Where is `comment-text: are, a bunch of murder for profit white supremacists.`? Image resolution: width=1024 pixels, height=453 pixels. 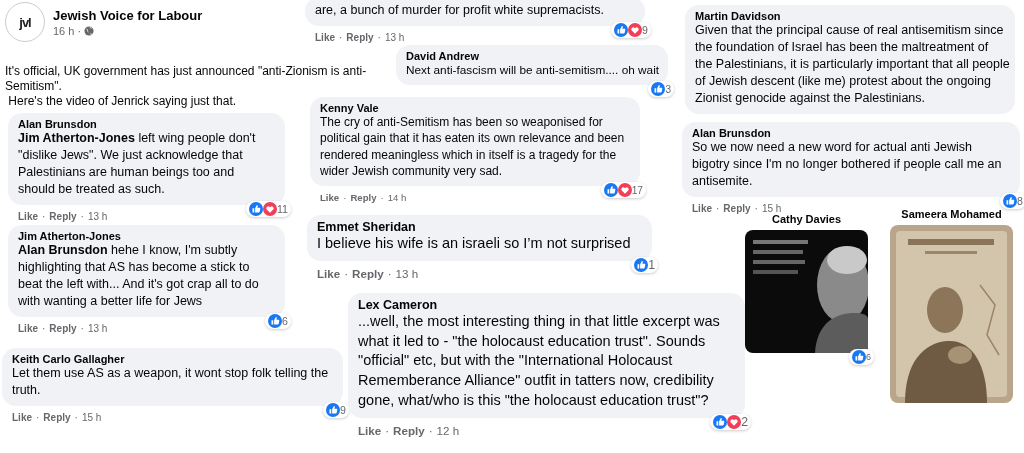 comment-text: are, a bunch of murder for profit white supremacists. is located at coordinates (459, 10).